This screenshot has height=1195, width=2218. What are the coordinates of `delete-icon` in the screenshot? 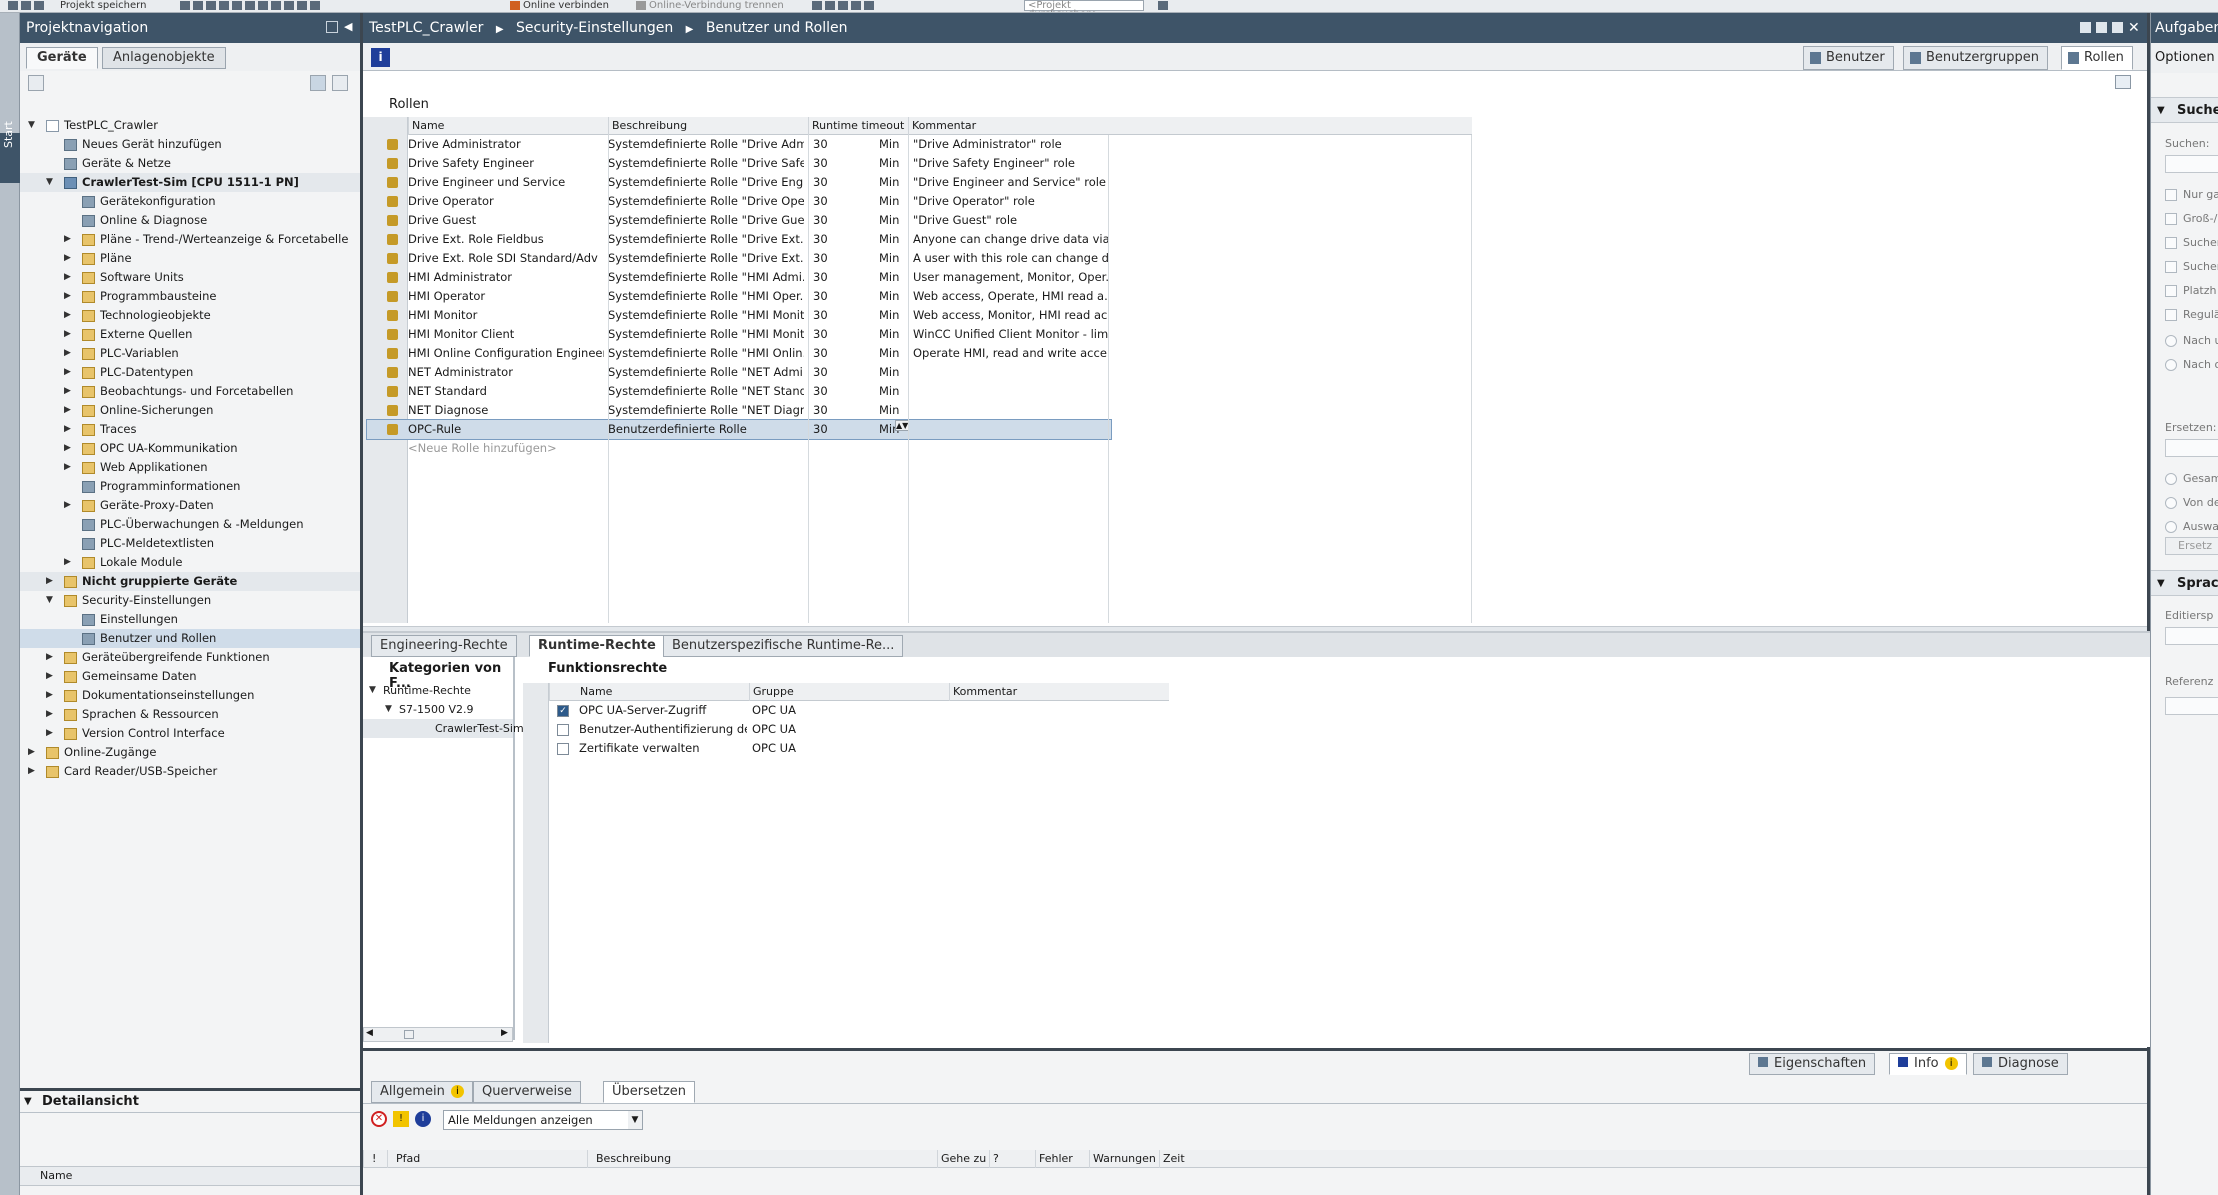 It's located at (237, 5).